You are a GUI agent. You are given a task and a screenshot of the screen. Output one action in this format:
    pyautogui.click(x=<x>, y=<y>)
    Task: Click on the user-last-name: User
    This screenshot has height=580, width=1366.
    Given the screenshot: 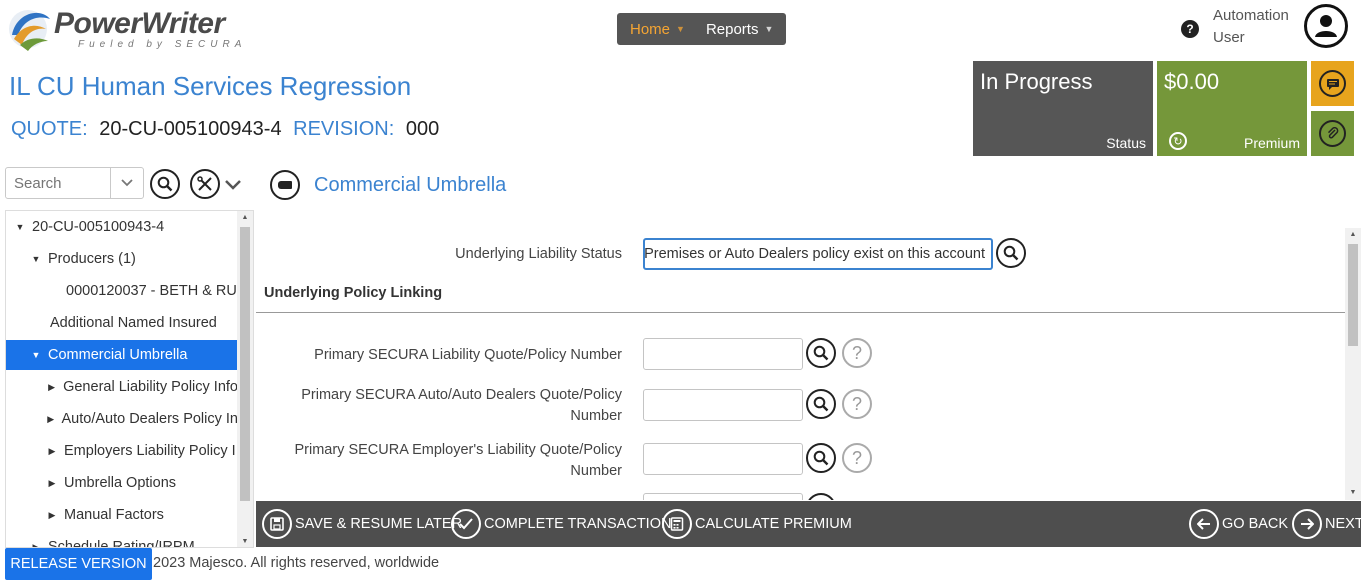 What is the action you would take?
    pyautogui.click(x=1229, y=37)
    